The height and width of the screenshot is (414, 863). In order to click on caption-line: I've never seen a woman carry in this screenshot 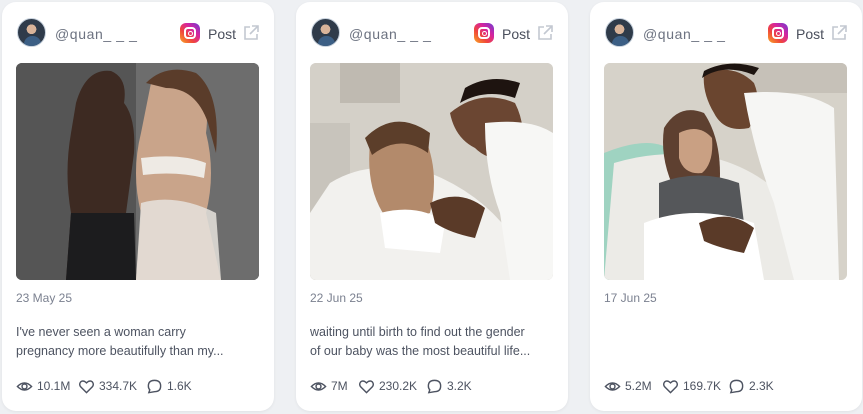, I will do `click(101, 332)`.